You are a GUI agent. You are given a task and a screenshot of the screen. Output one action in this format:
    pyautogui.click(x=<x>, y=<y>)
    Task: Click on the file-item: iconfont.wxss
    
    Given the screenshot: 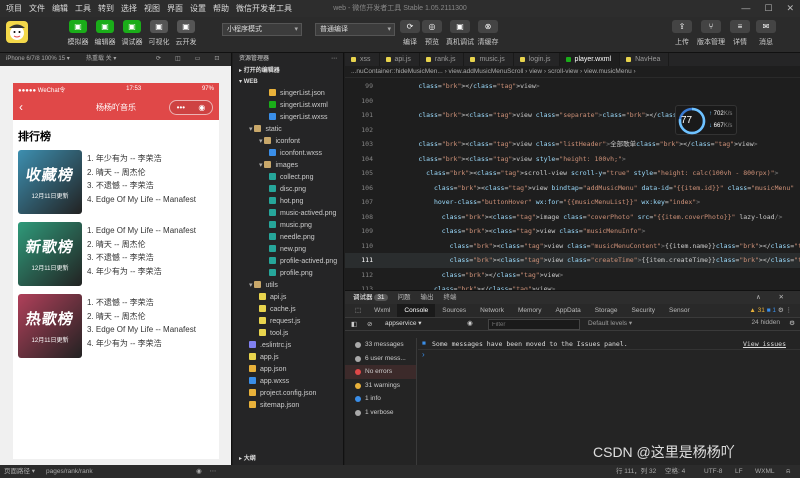 What is the action you would take?
    pyautogui.click(x=288, y=154)
    